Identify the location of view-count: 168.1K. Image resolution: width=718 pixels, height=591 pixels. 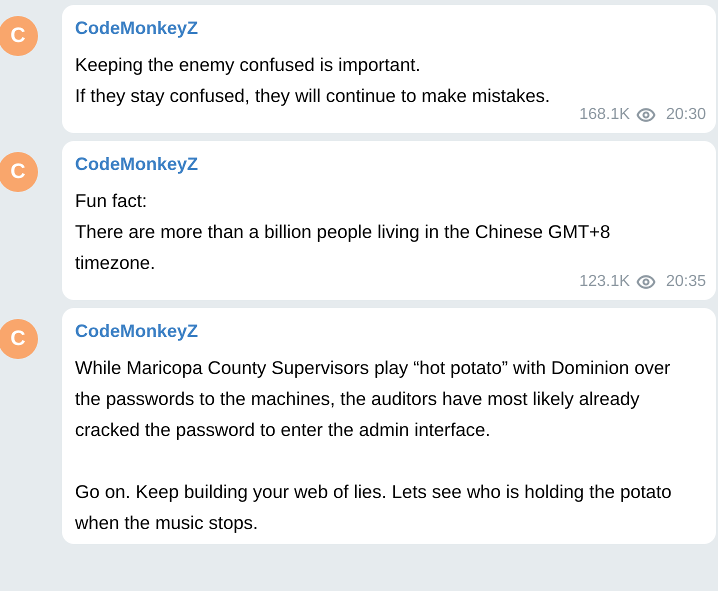
(604, 115).